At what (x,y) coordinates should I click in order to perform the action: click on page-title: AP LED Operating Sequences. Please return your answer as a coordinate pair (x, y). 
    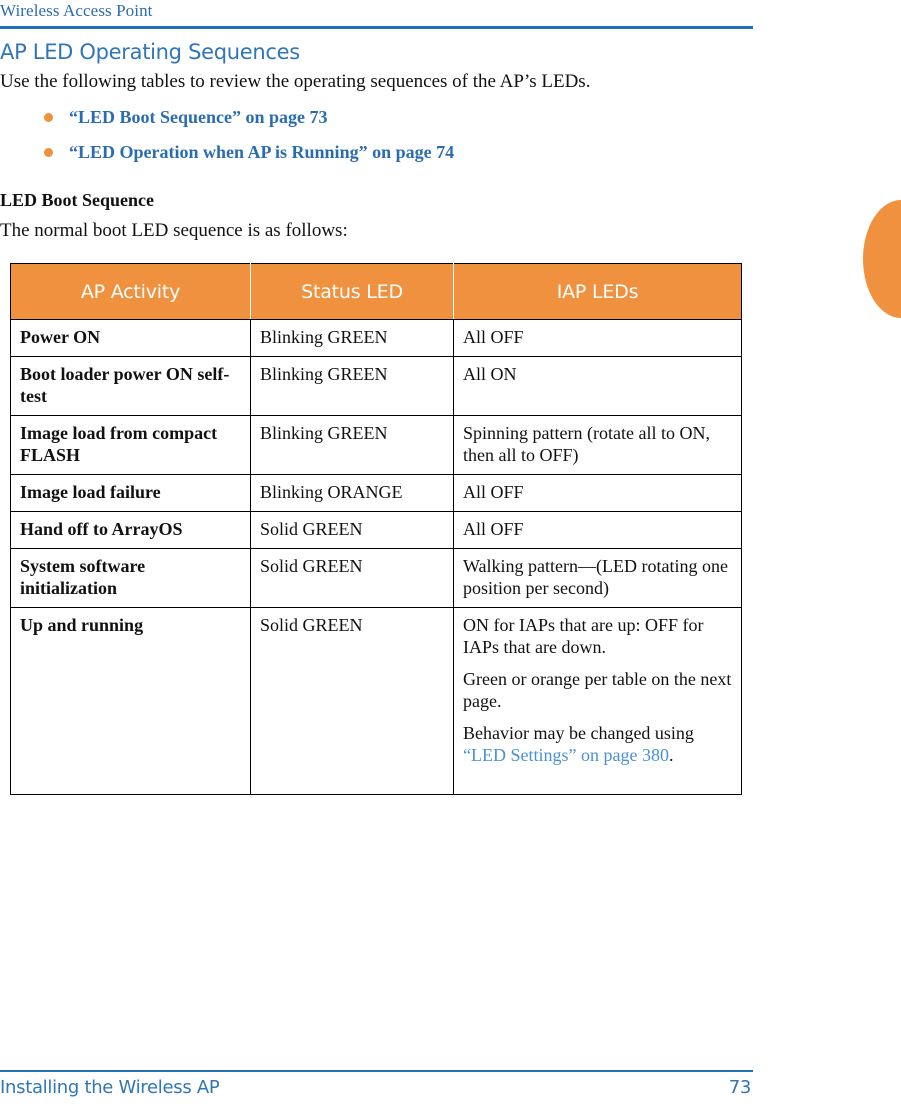
    Looking at the image, I should click on (150, 52).